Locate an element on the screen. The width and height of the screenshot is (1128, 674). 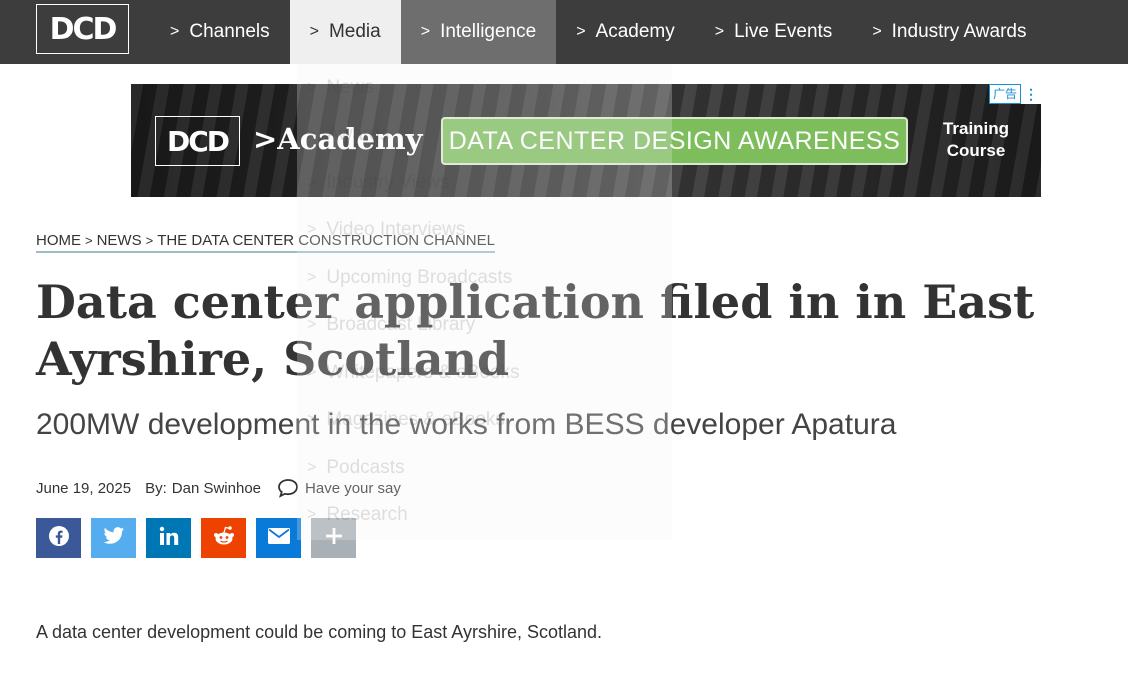
twitter-icon is located at coordinates (114, 538).